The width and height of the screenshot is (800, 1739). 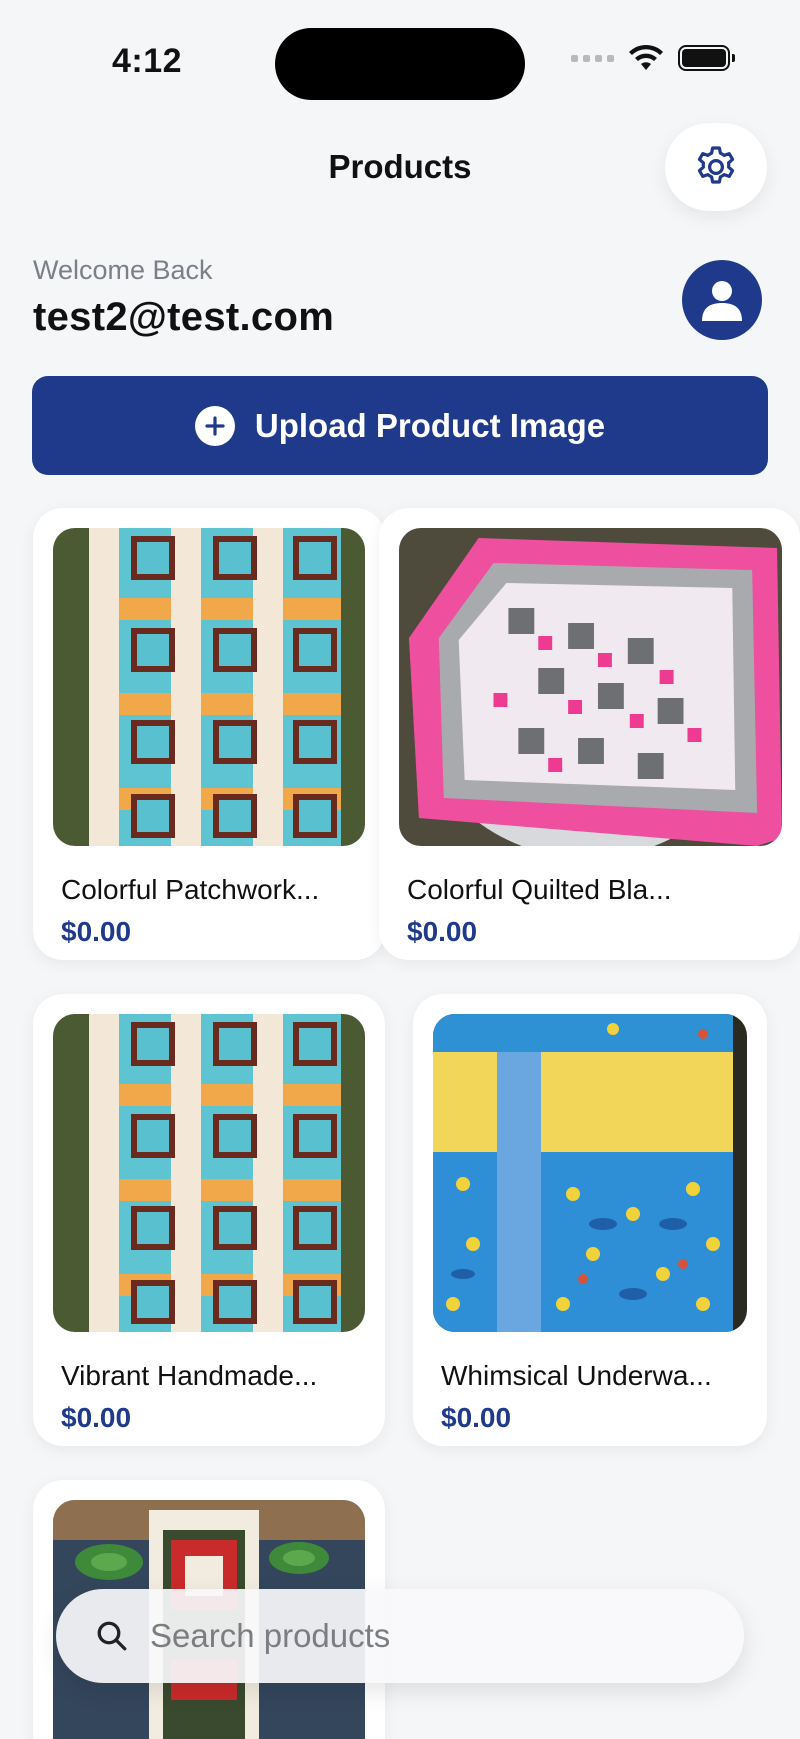 I want to click on settings-button, so click(x=716, y=167).